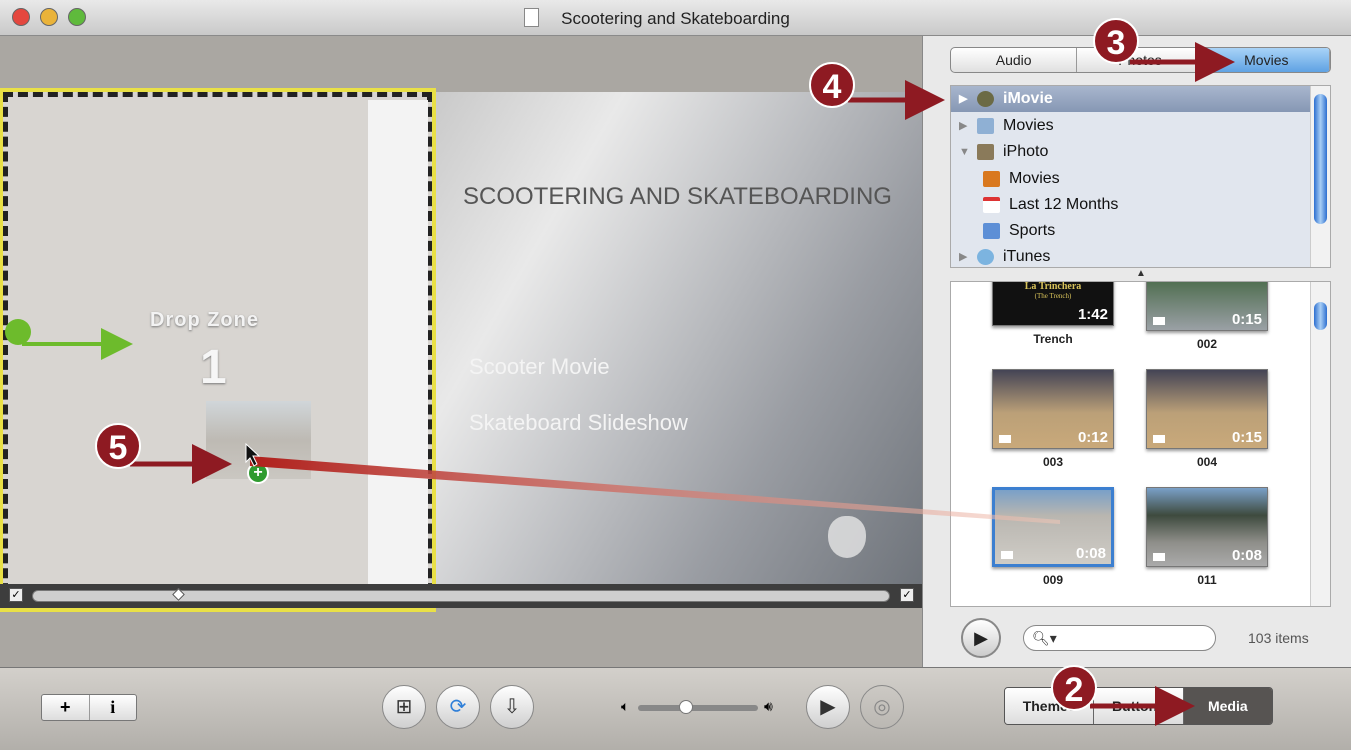 The width and height of the screenshot is (1351, 750). Describe the element at coordinates (847, 537) in the screenshot. I see `apple-logo-icon` at that location.